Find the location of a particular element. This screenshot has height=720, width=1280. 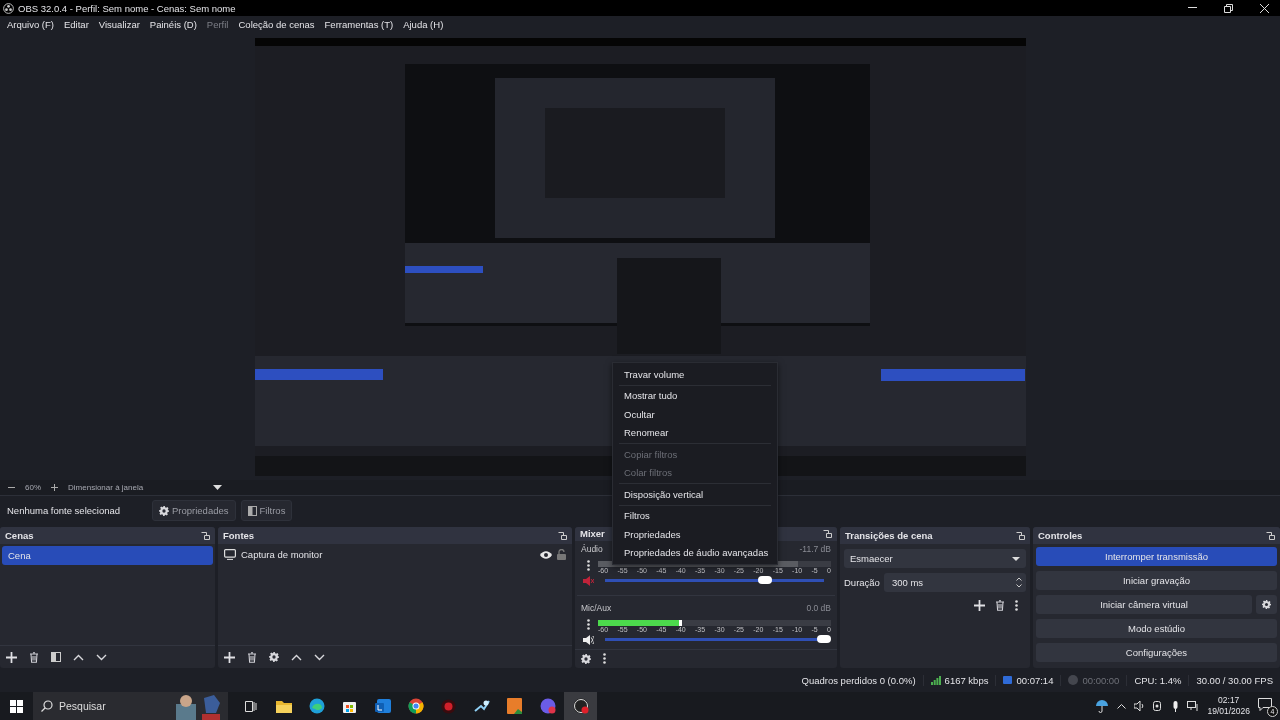

toolbar-button: Propriedades is located at coordinates (194, 510).